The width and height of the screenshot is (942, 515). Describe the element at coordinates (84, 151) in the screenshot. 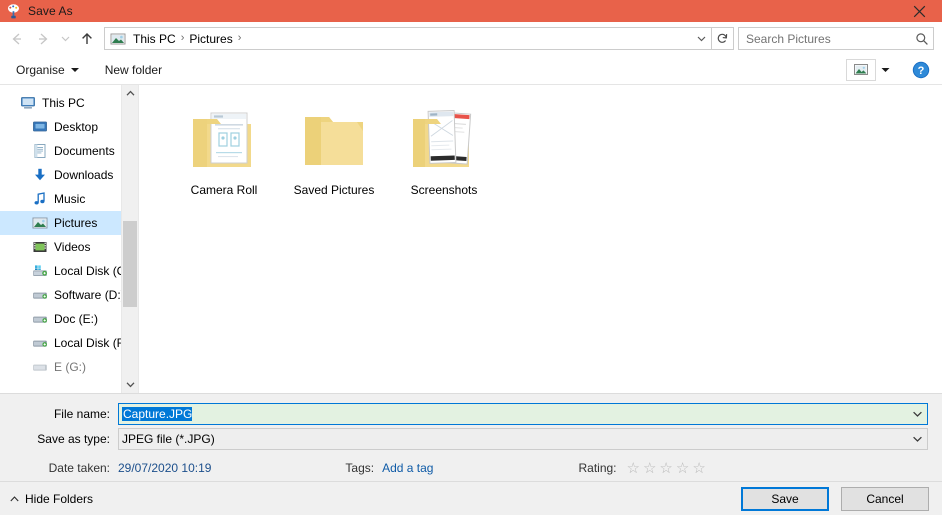

I see `sidebar-item-label: Documents` at that location.